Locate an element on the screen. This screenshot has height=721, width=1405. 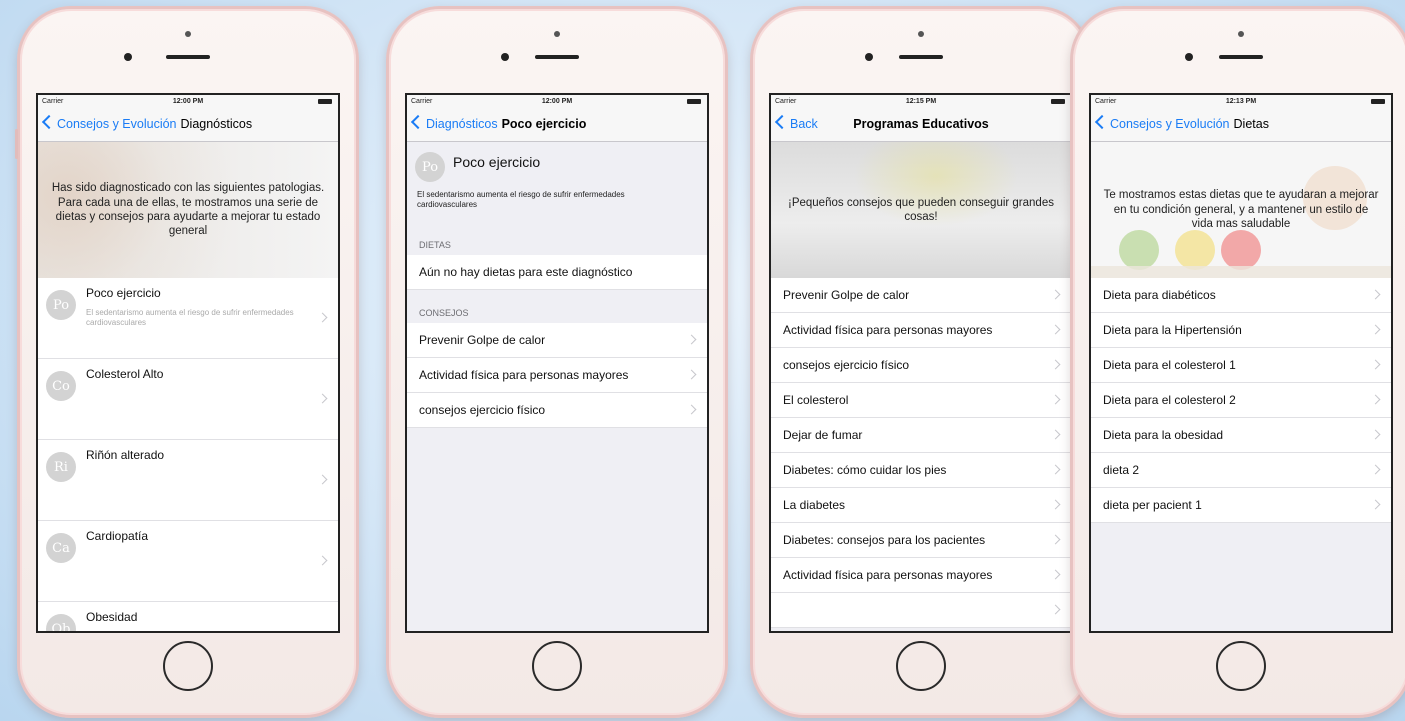
back-label: Diagnósticos is located at coordinates (462, 124).